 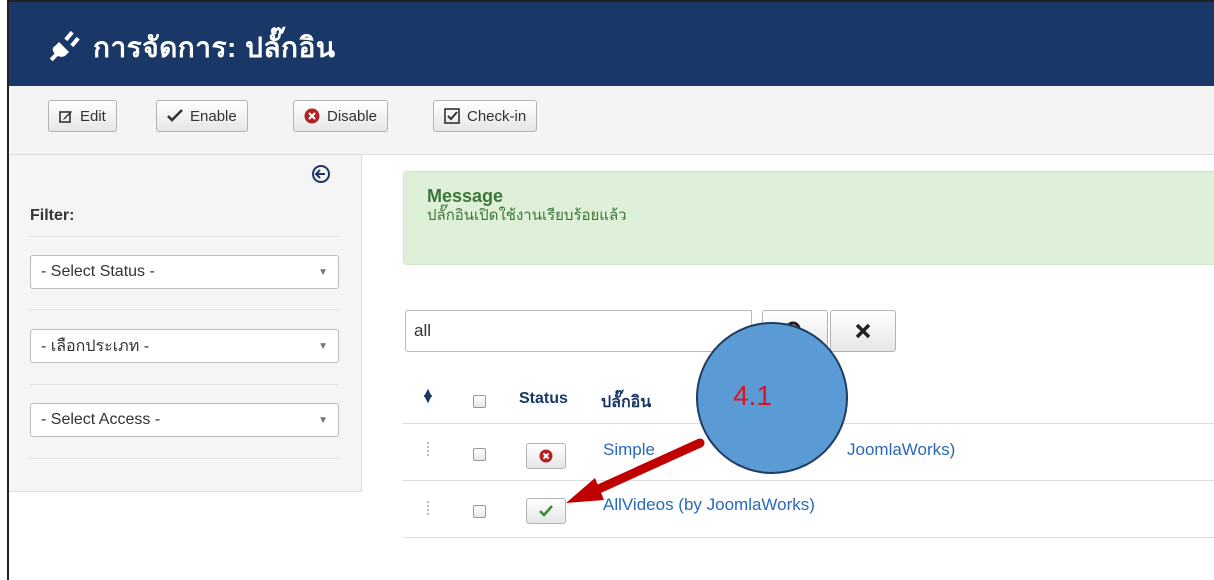 I want to click on filter-label: Filter:, so click(x=52, y=215).